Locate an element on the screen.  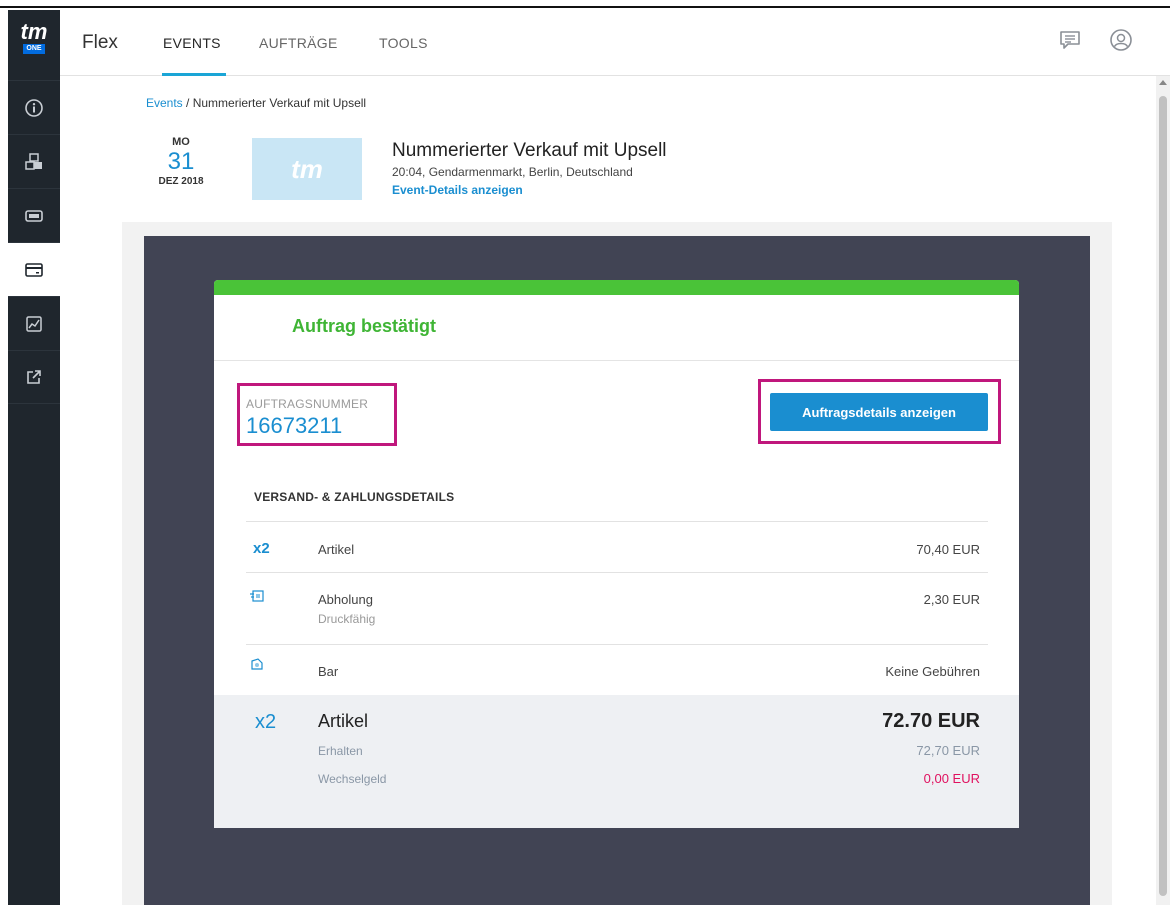
active-tab-indicator is located at coordinates (194, 74).